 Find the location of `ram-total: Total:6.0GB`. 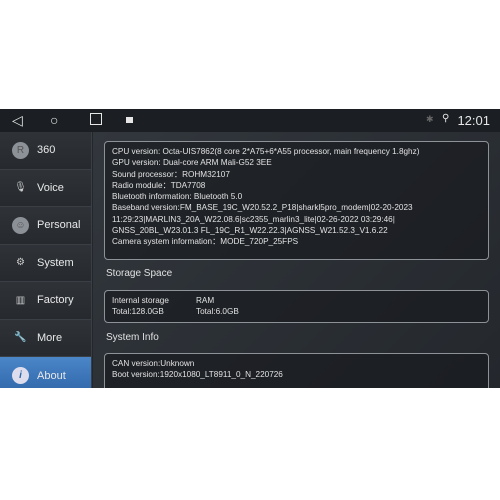

ram-total: Total:6.0GB is located at coordinates (217, 312).